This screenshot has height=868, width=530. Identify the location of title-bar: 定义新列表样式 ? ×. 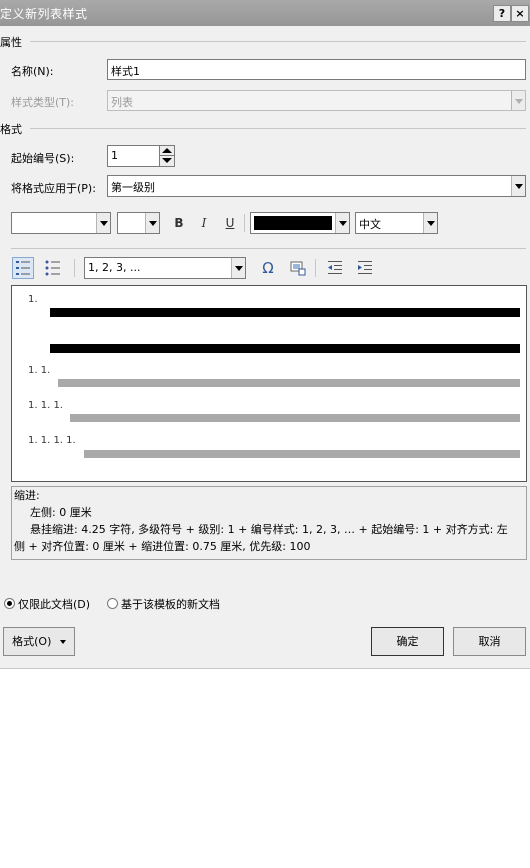
(265, 13).